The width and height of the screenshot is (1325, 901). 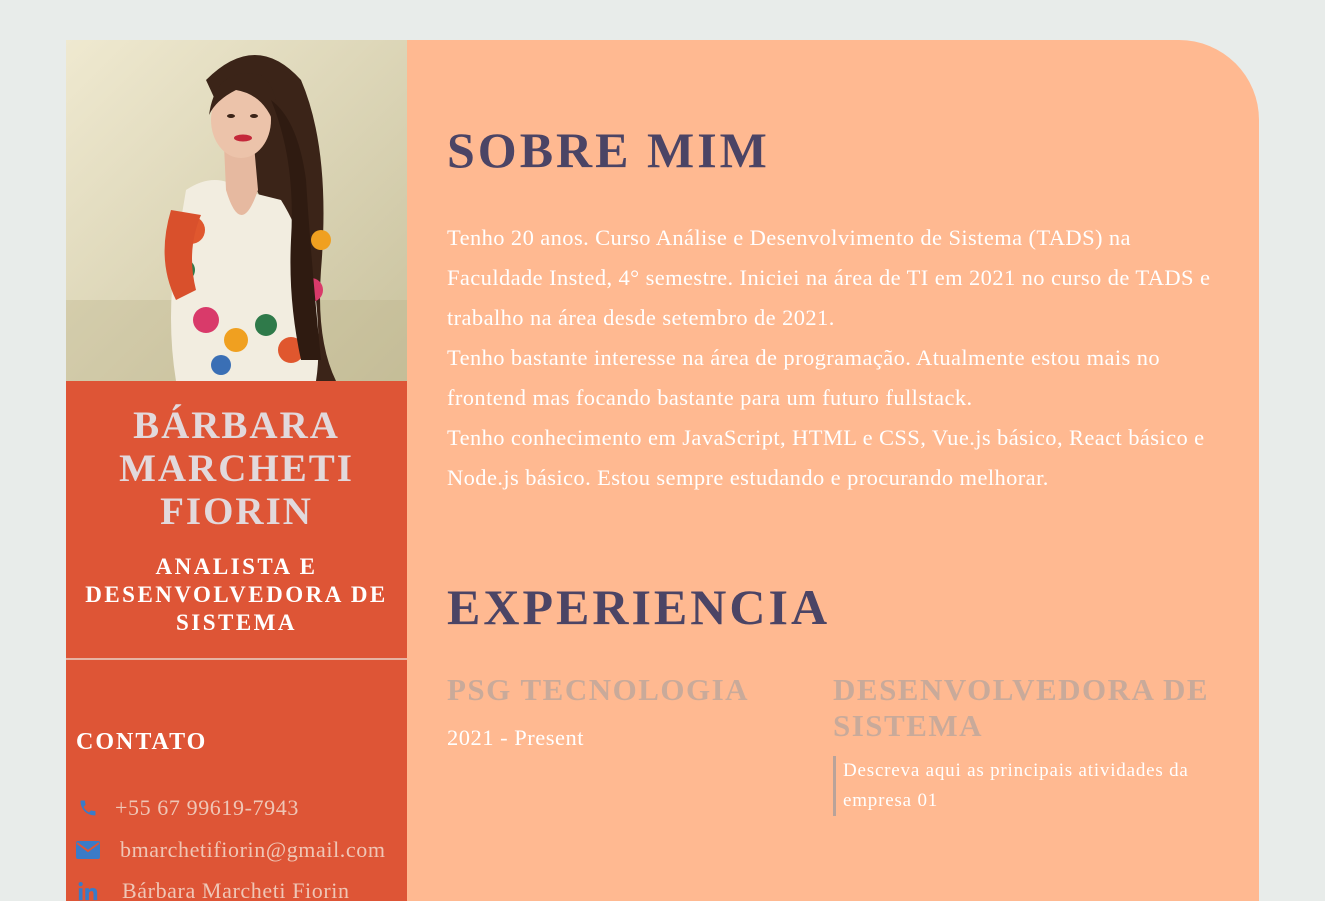 I want to click on phone-icon, so click(x=88, y=808).